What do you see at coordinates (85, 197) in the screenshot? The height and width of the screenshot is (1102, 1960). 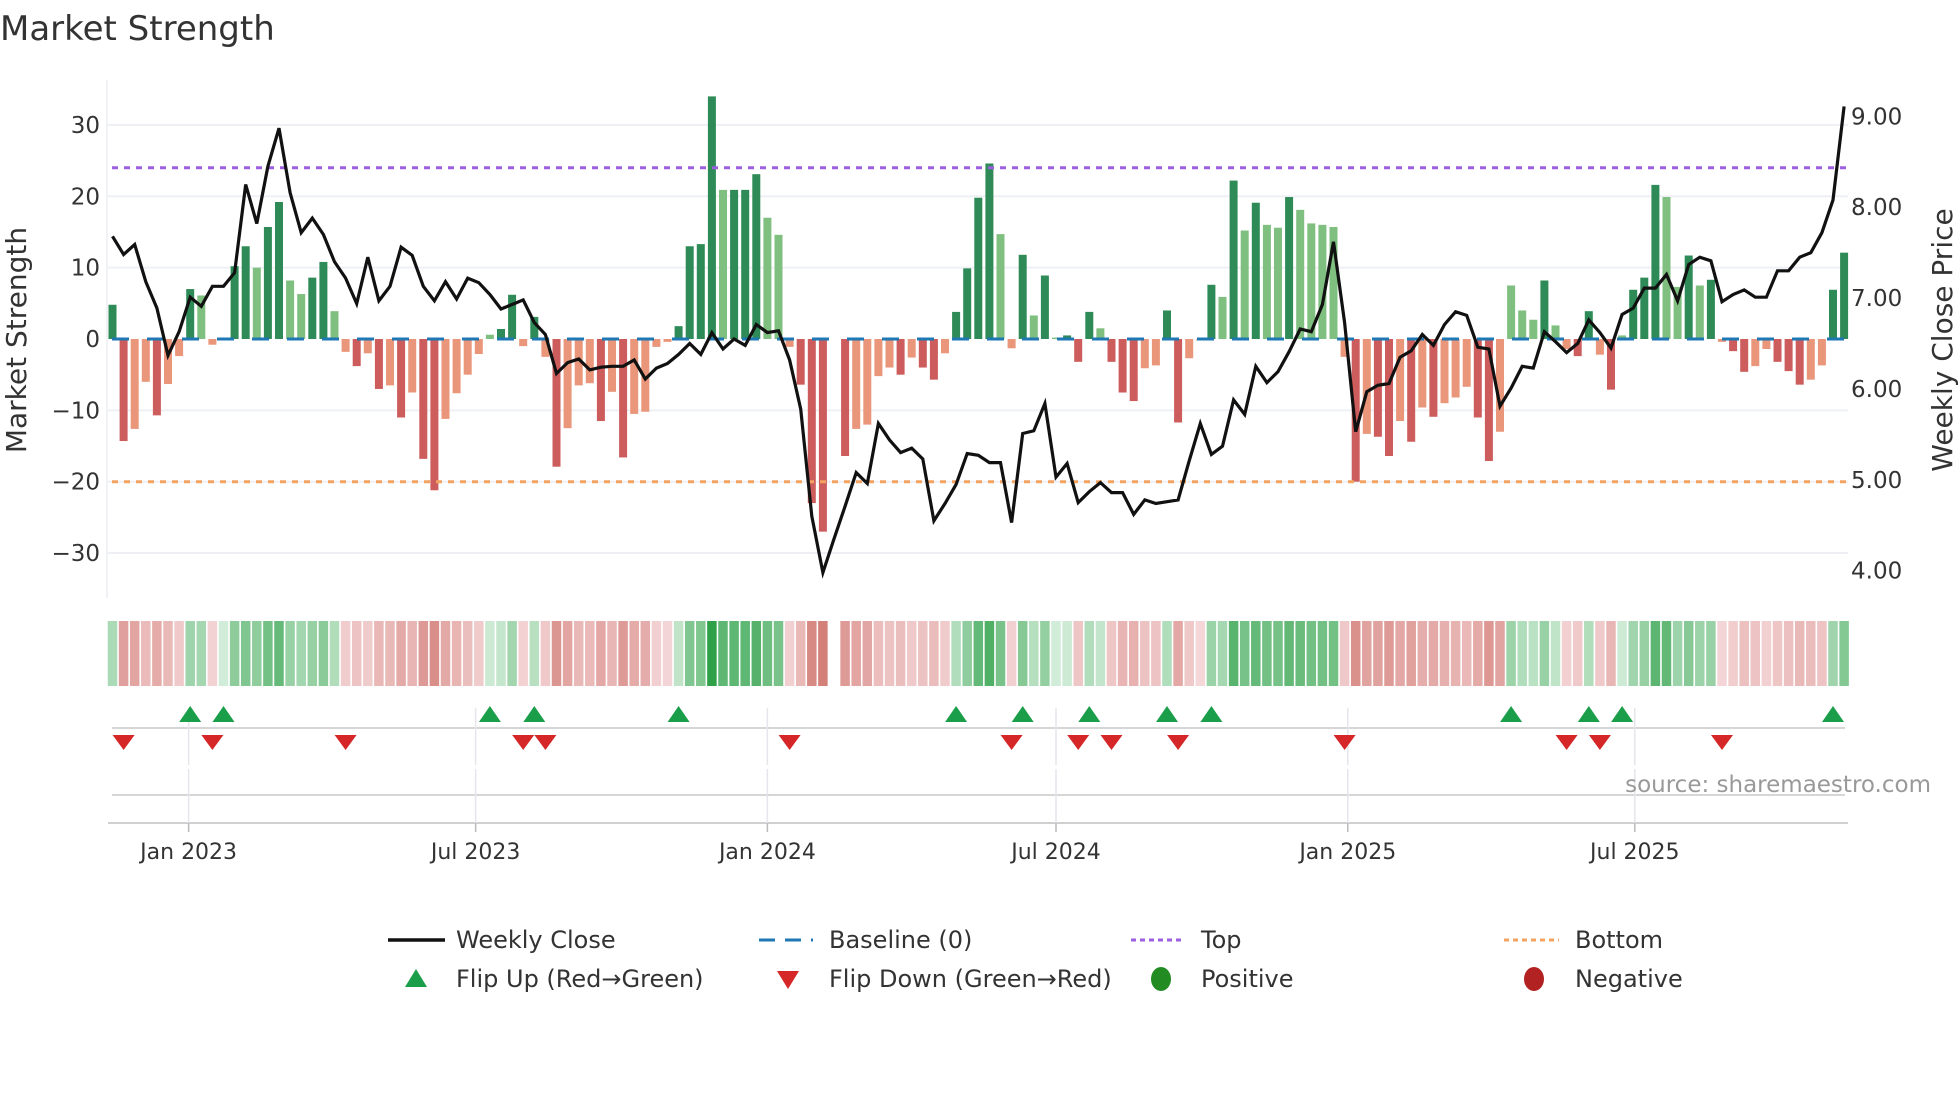 I see `y-tick-label: 20` at bounding box center [85, 197].